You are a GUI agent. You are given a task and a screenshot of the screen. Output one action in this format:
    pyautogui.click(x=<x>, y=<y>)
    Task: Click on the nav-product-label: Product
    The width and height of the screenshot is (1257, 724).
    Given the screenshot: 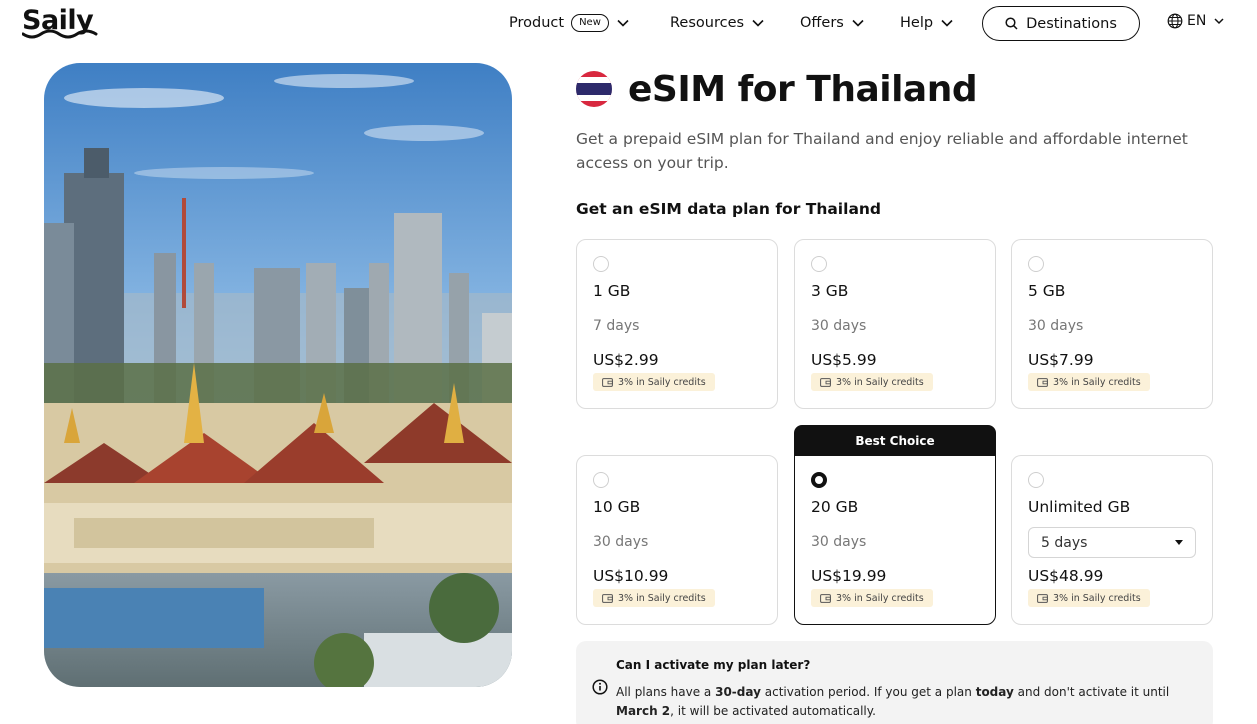 What is the action you would take?
    pyautogui.click(x=537, y=23)
    